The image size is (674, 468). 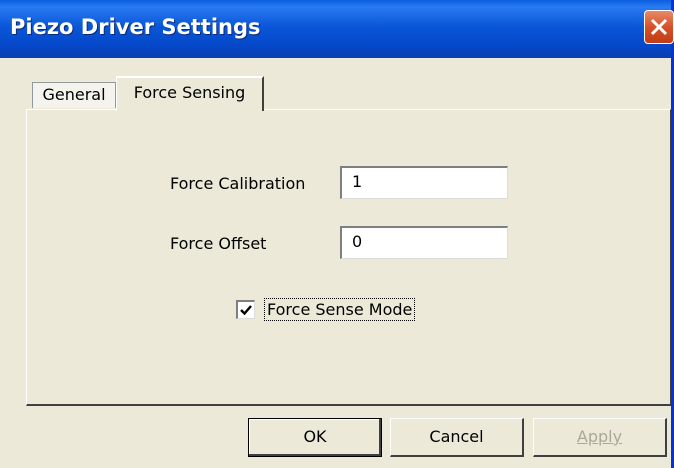 What do you see at coordinates (424, 242) in the screenshot?
I see `force-offset-field: 0` at bounding box center [424, 242].